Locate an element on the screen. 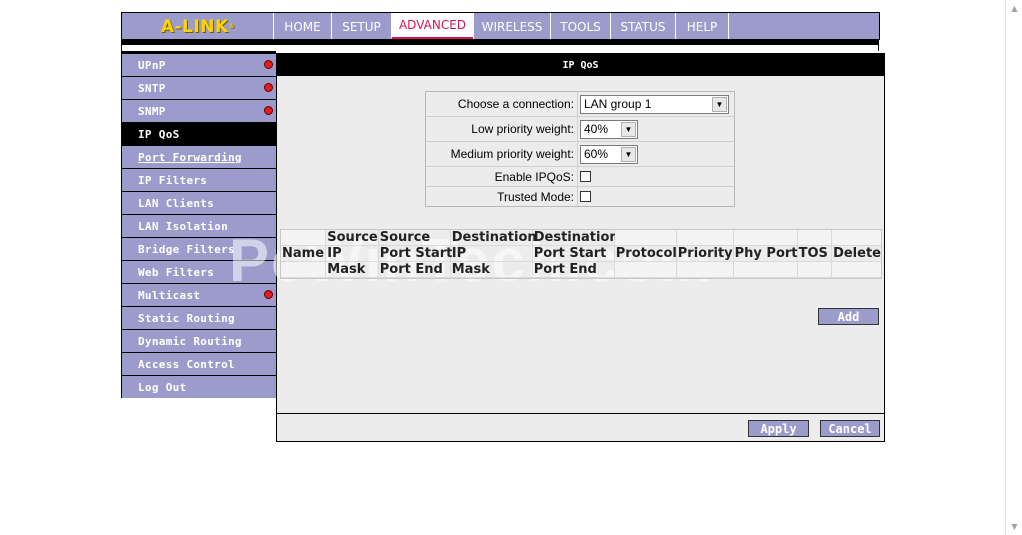 Image resolution: width=1022 pixels, height=535 pixels. low-priority-value: 40% is located at coordinates (596, 129).